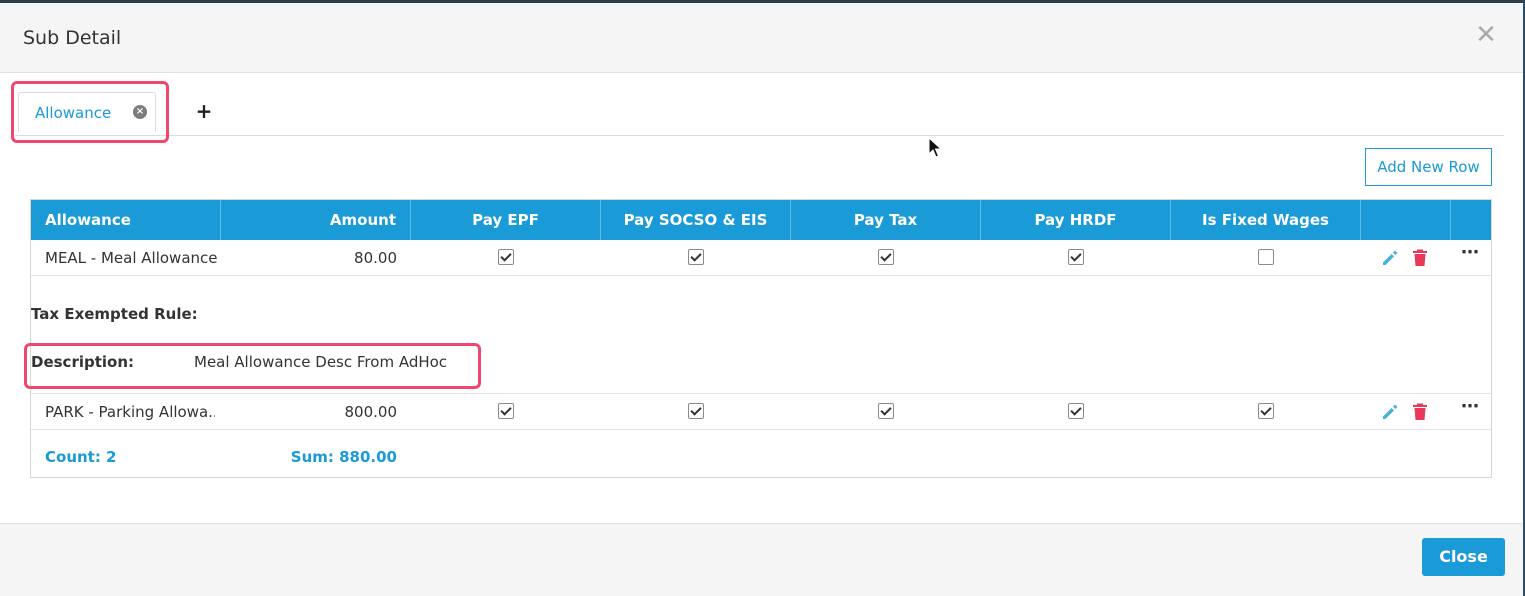 The image size is (1525, 596). Describe the element at coordinates (316, 220) in the screenshot. I see `column-header-amount: Amount` at that location.